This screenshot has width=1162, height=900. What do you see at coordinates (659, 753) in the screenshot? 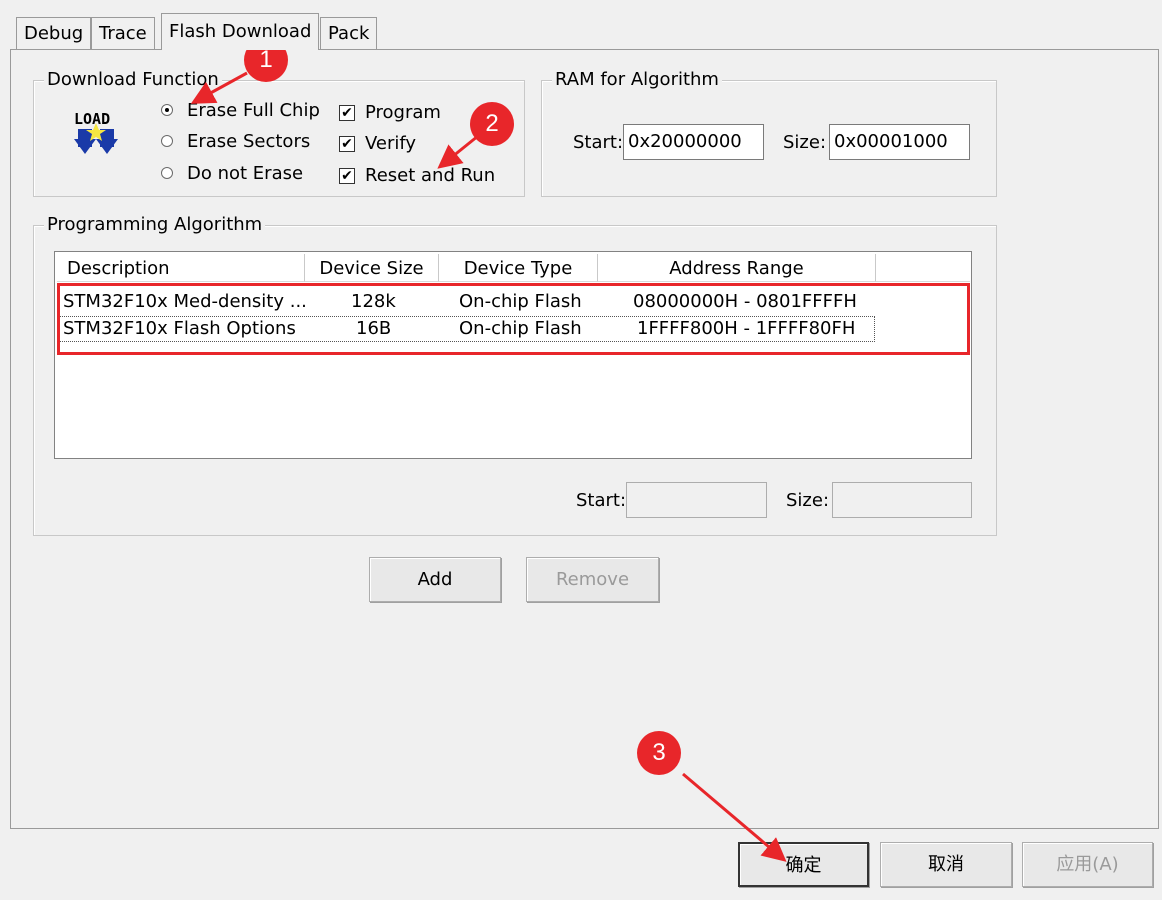
I see `annotation-badge-3: 3` at bounding box center [659, 753].